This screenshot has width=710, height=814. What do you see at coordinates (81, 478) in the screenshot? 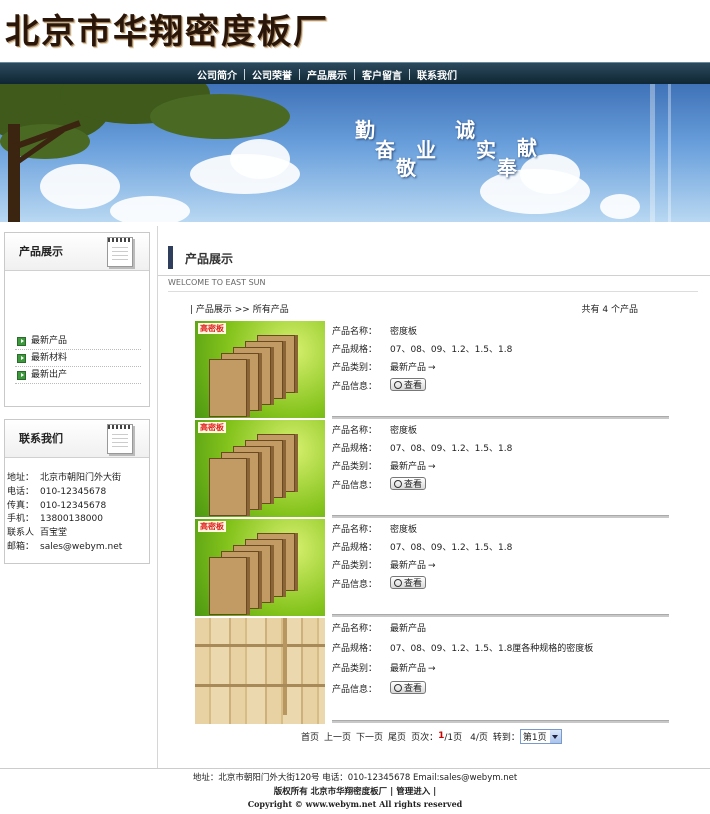
I see `contact-value: 北京市朝阳门外大街` at bounding box center [81, 478].